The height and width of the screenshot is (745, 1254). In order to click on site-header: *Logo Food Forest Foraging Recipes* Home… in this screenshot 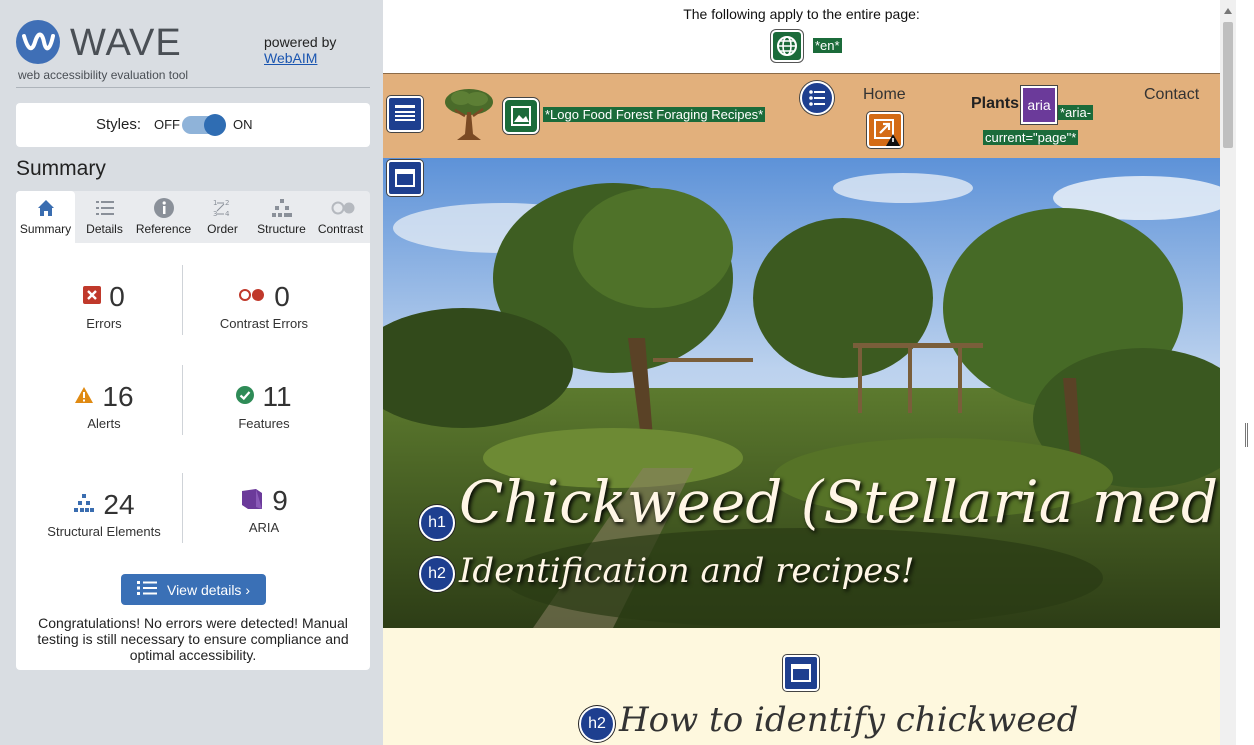, I will do `click(801, 115)`.